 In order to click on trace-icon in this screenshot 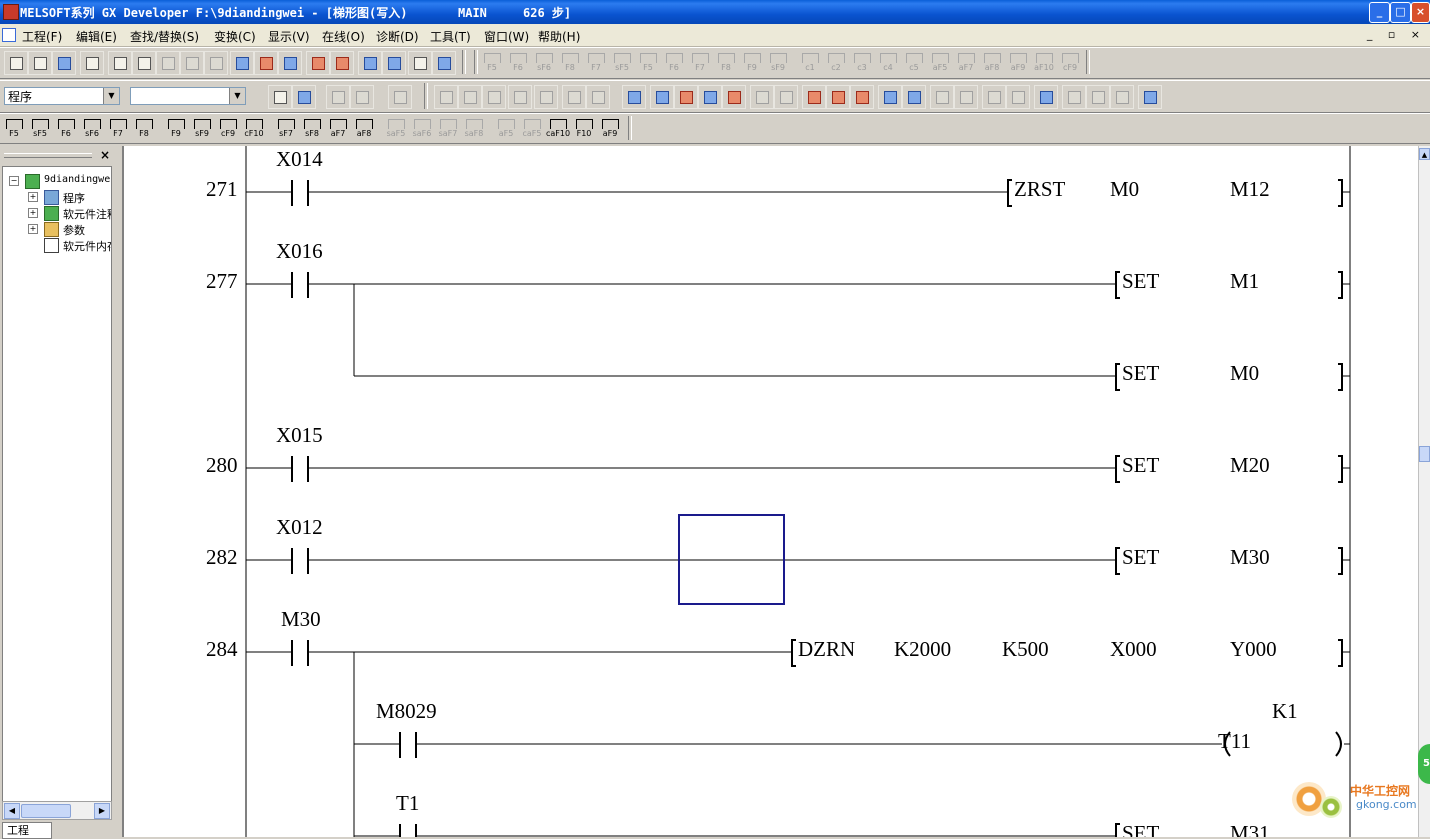, I will do `click(762, 97)`.